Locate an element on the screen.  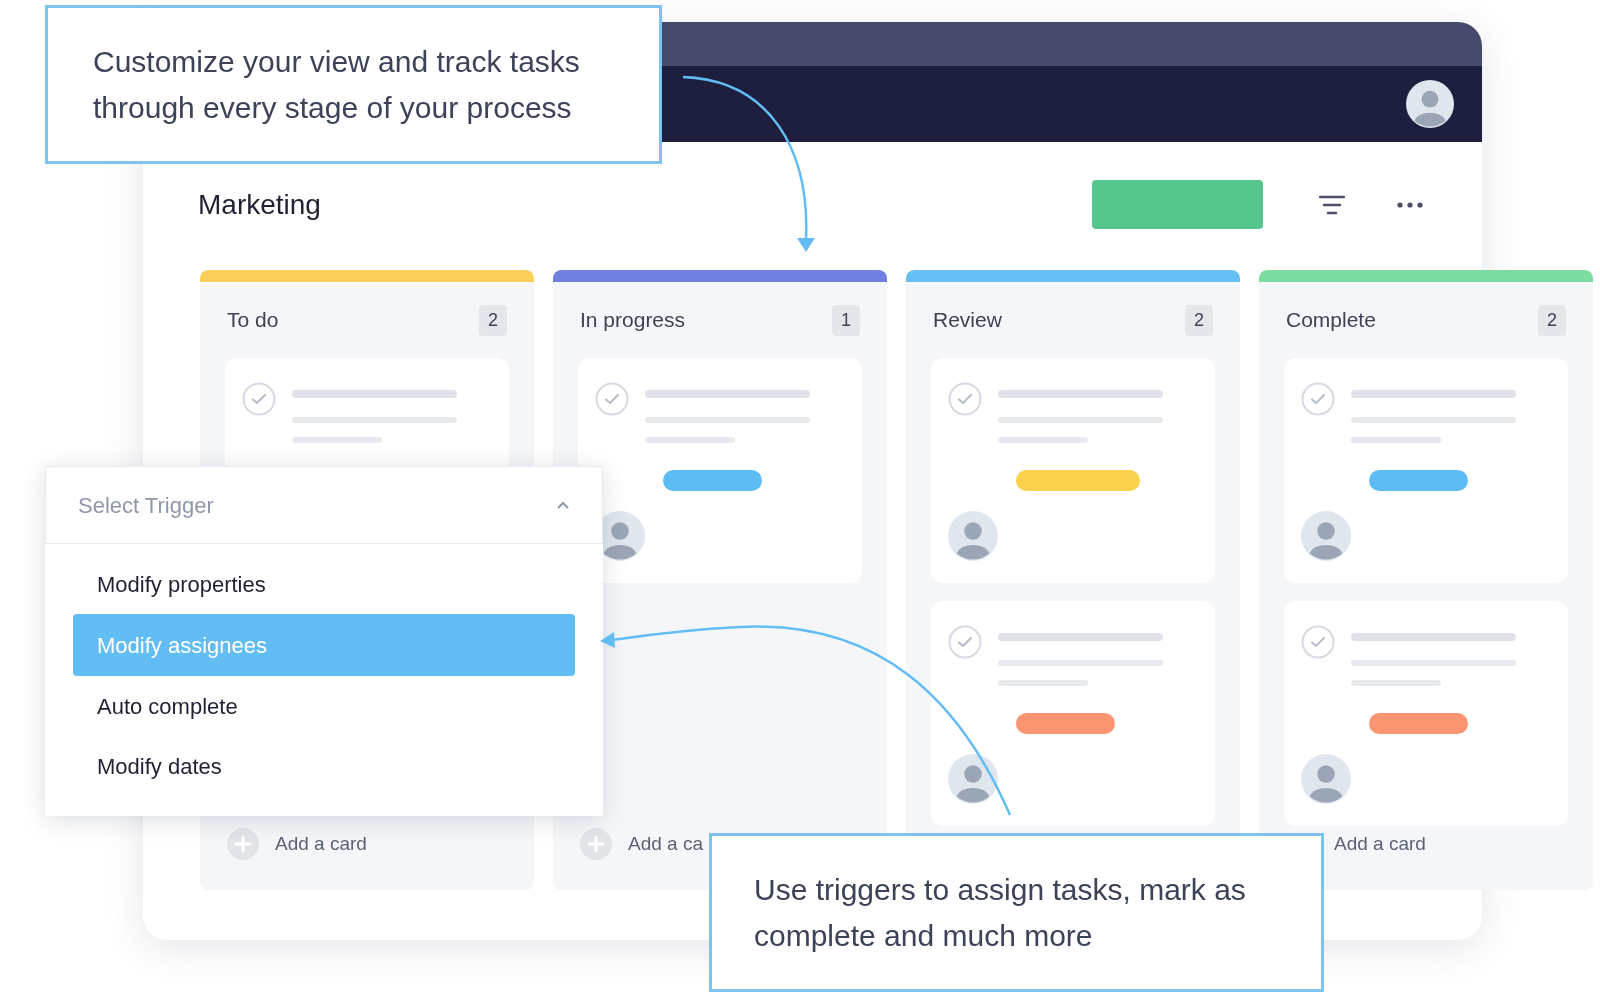
board-title: Marketing is located at coordinates (259, 204).